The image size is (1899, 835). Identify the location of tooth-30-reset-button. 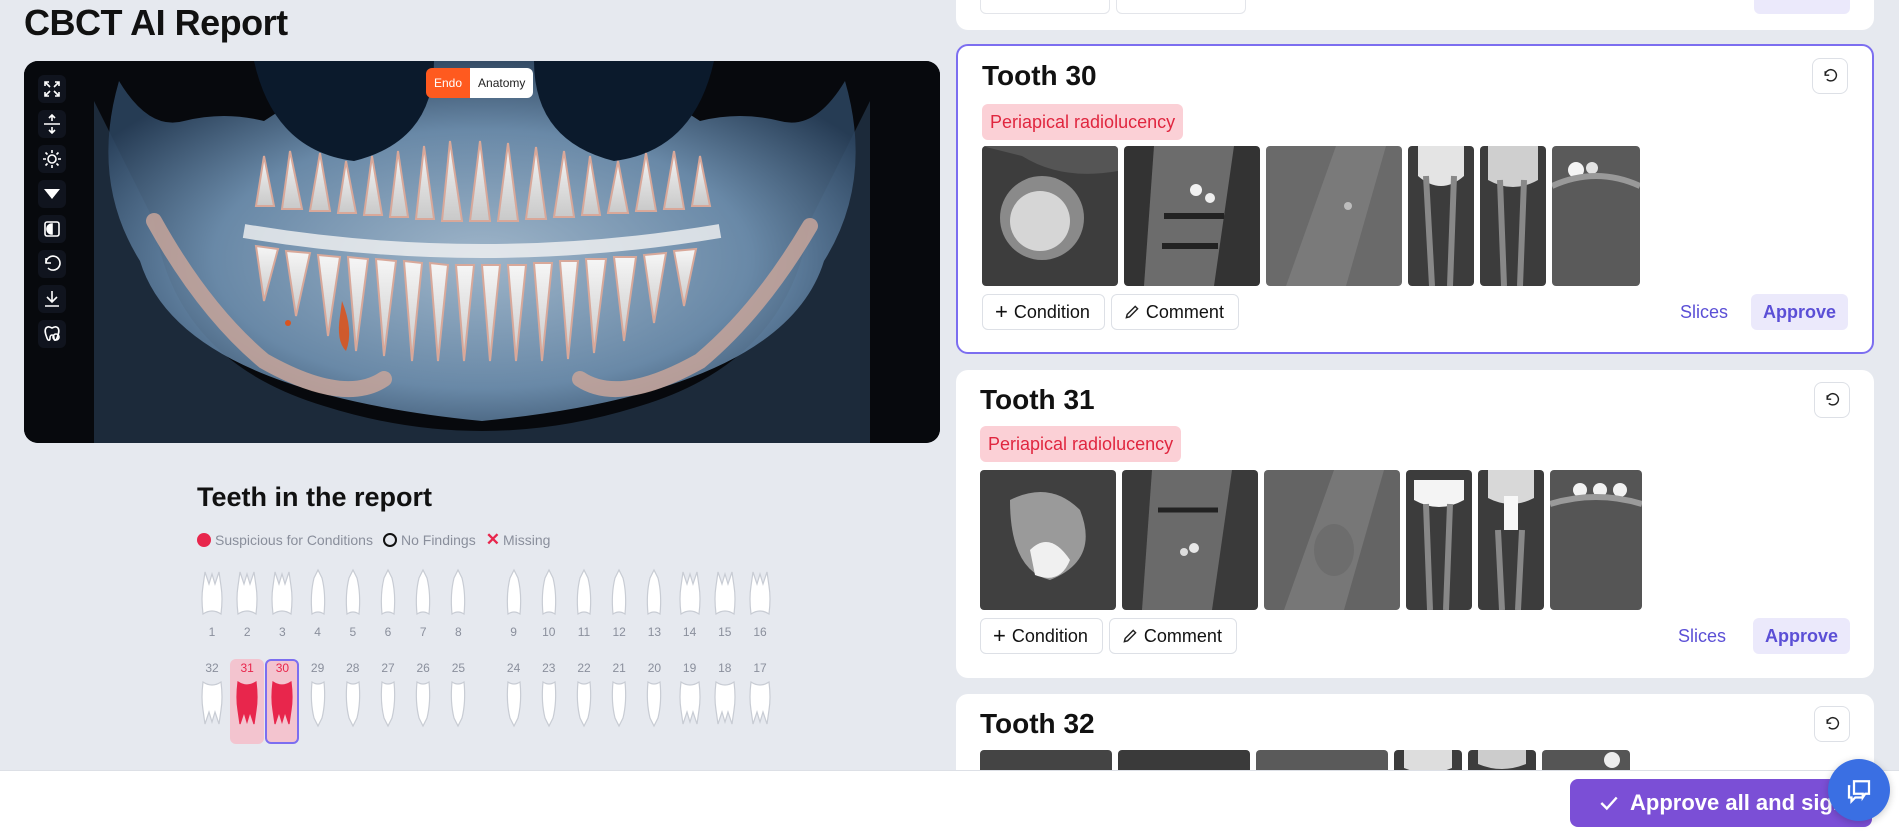
(1830, 76).